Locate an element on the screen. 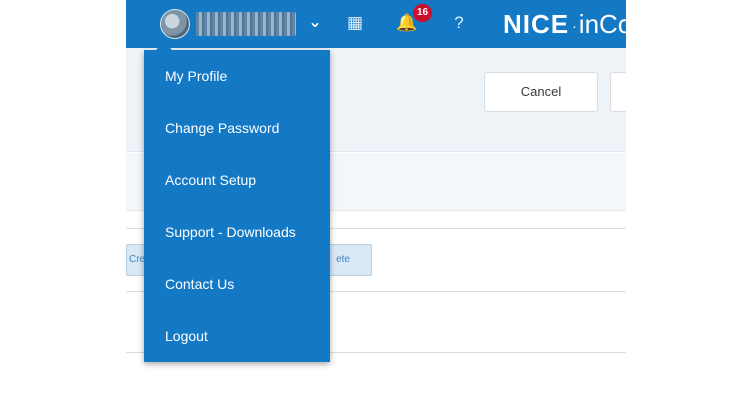  menu-item-my-profile: My Profile is located at coordinates (237, 76).